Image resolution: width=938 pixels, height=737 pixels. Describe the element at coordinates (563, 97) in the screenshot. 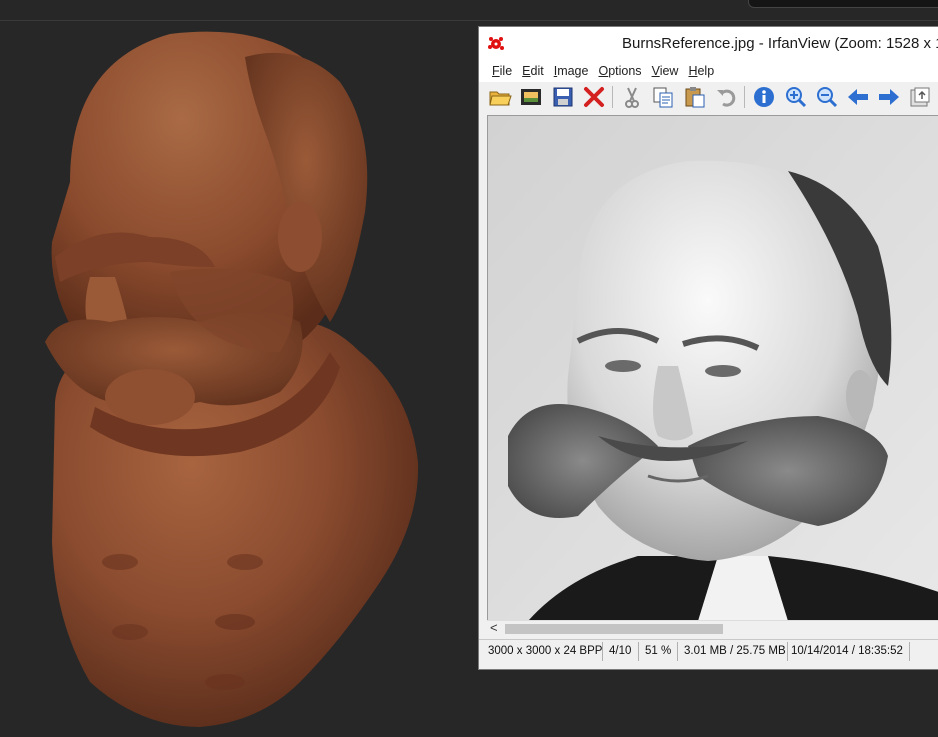

I see `save-icon` at that location.